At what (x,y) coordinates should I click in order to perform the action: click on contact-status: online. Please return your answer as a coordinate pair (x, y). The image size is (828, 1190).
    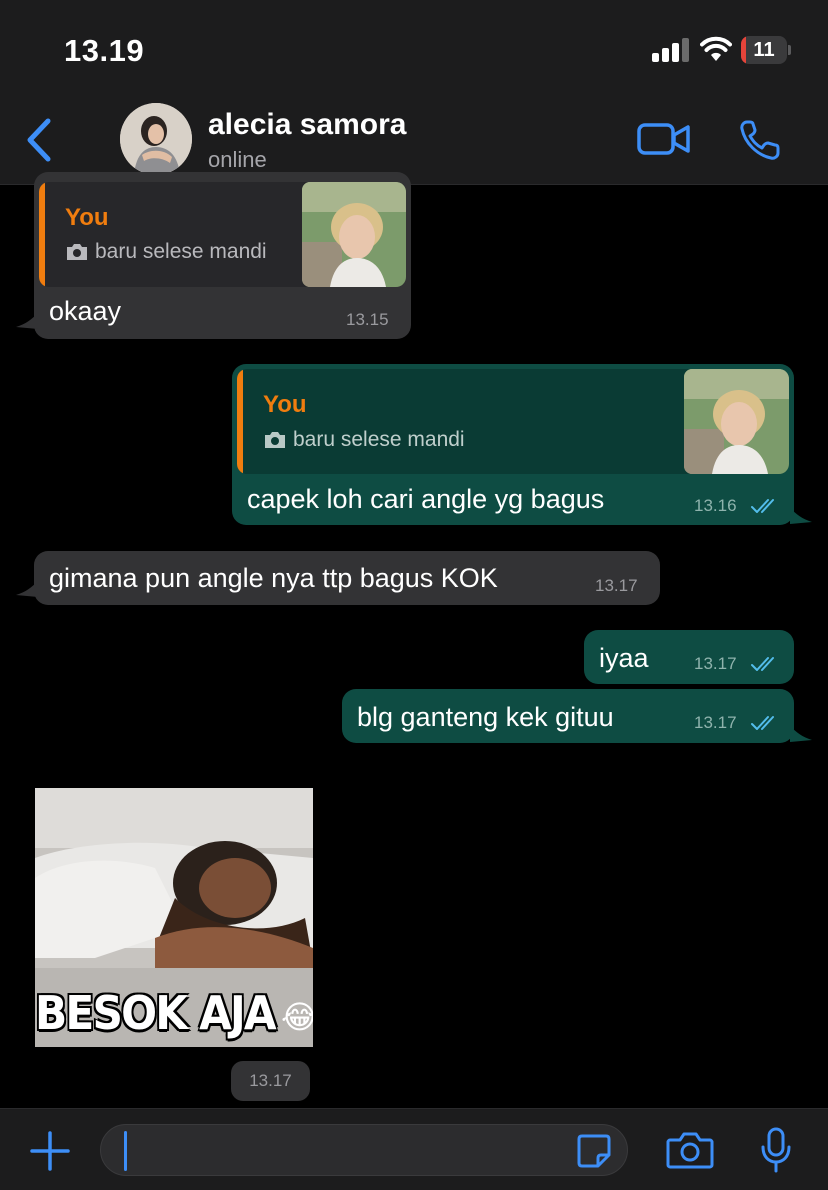
    Looking at the image, I should click on (237, 159).